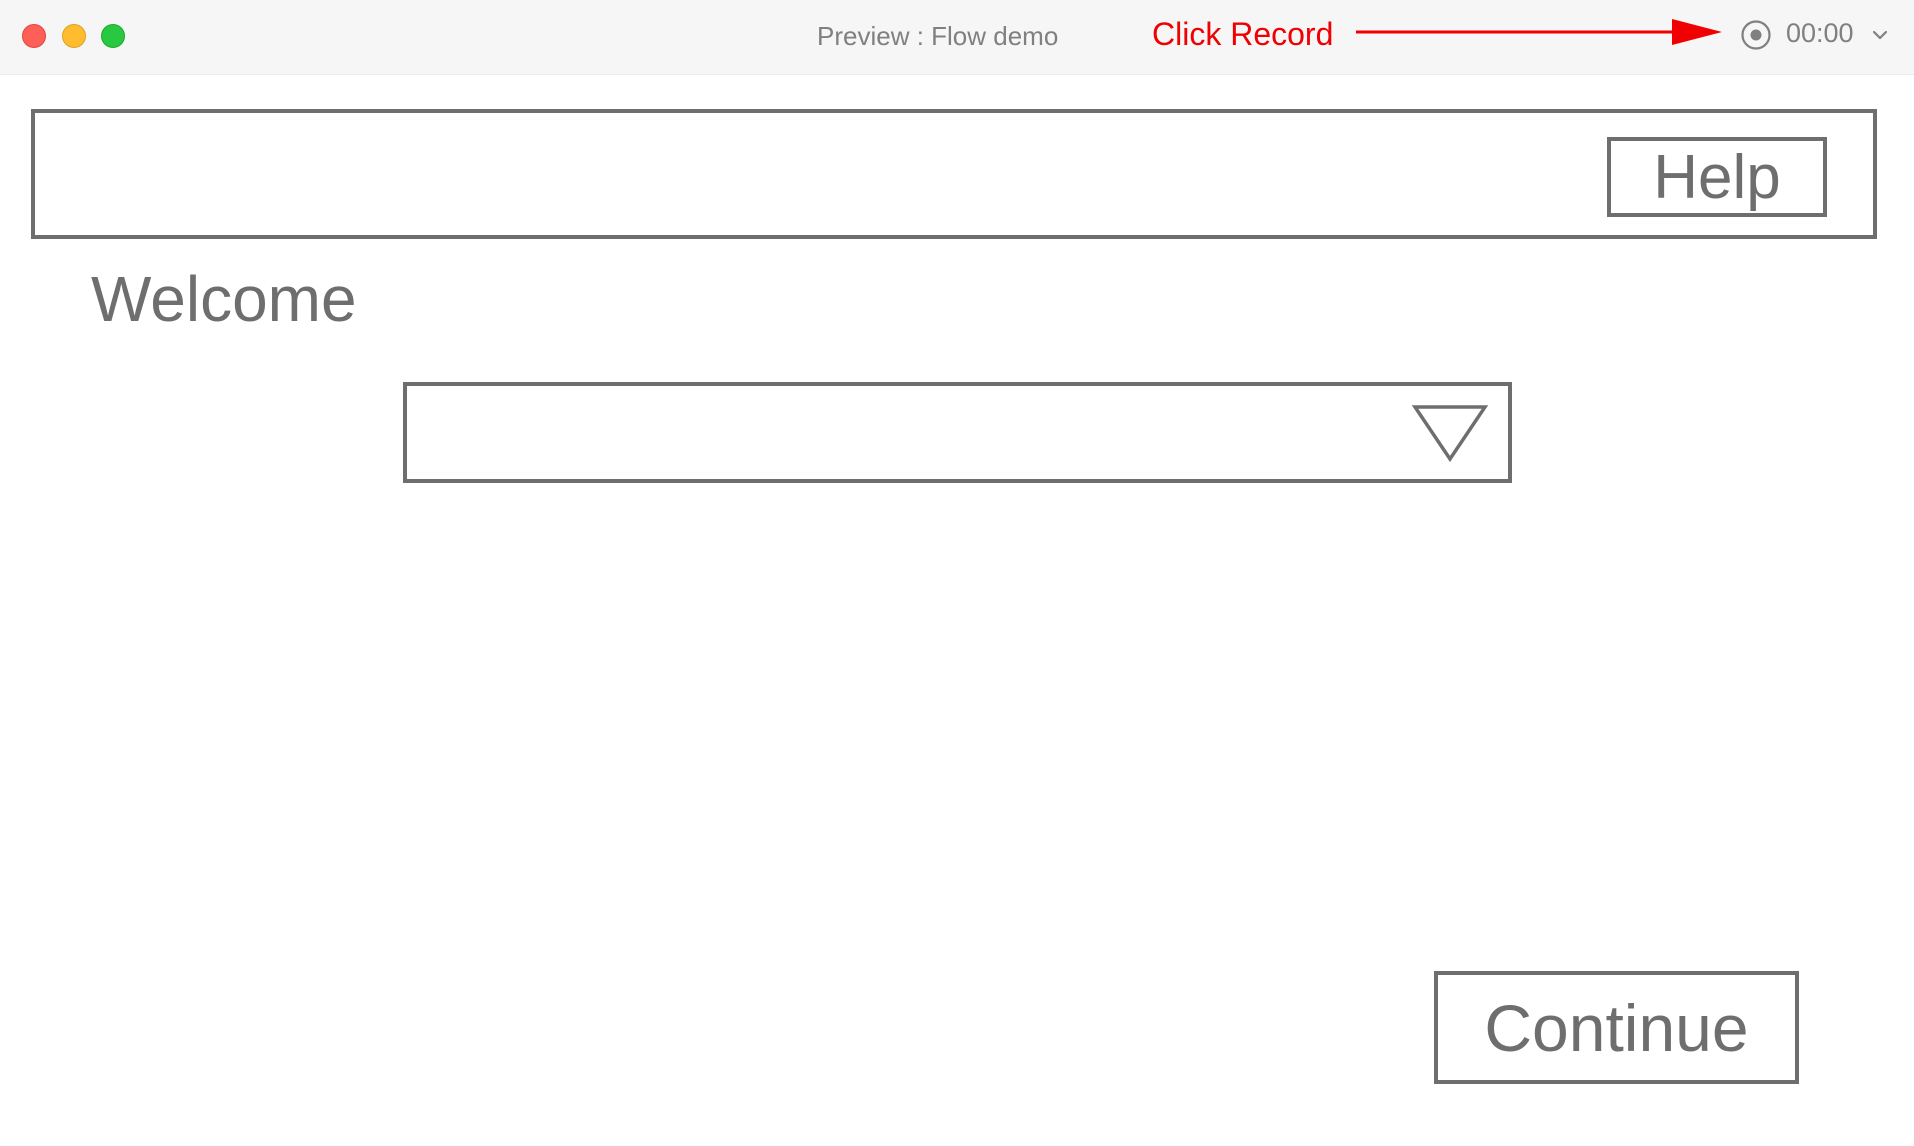 Image resolution: width=1914 pixels, height=1146 pixels. I want to click on window-title: Preview : Flow demo, so click(938, 36).